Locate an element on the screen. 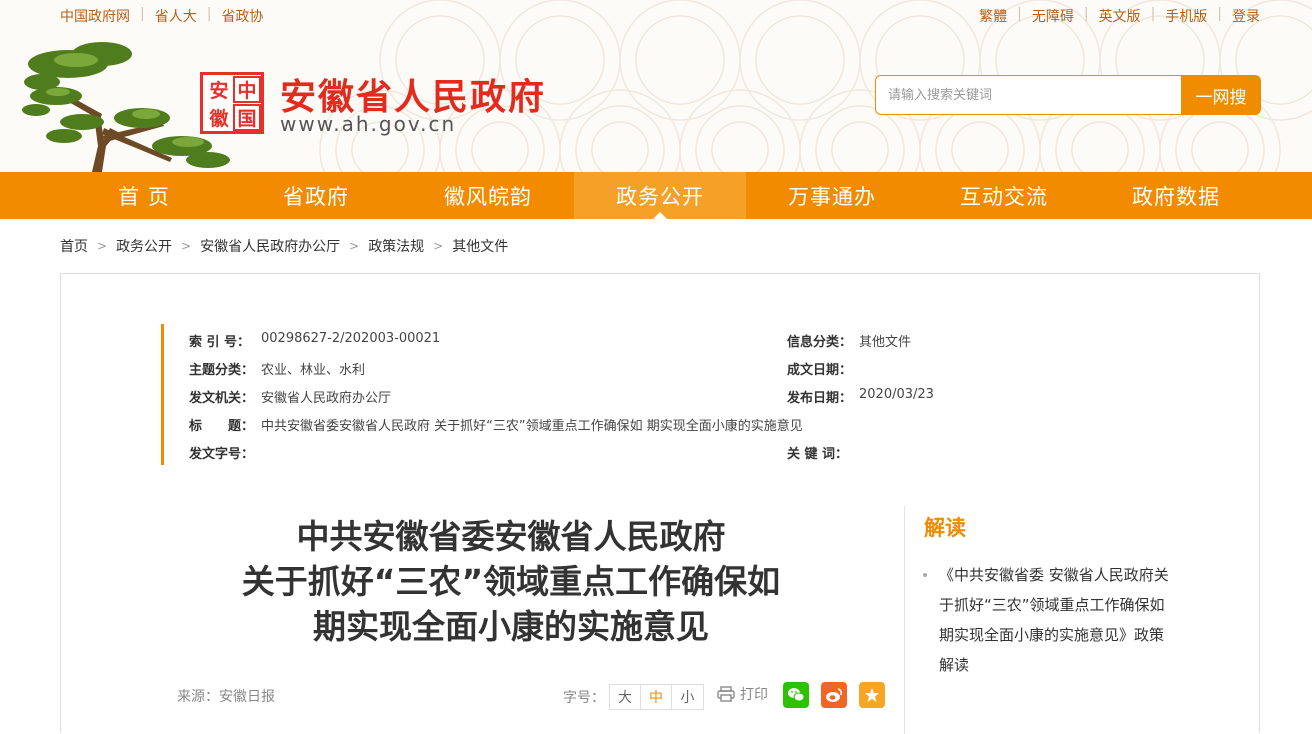  article-toolbar: 来源：安徽日报 字号： 大 中 小 打印 is located at coordinates (531, 696).